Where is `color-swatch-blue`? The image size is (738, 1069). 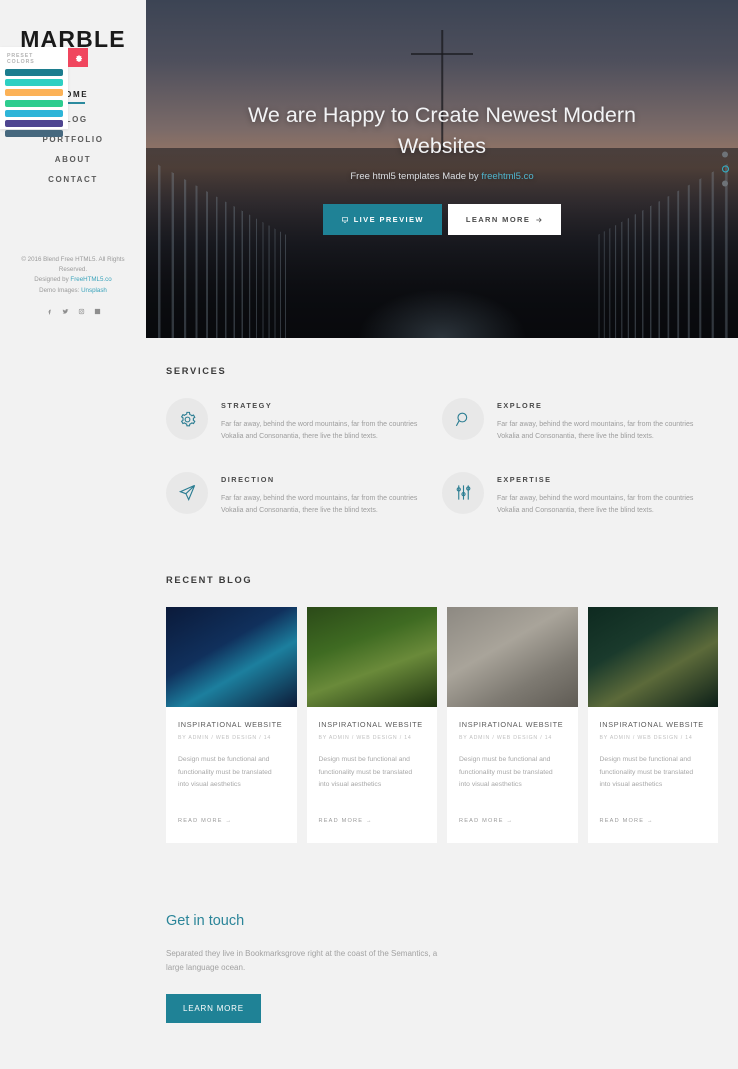 color-swatch-blue is located at coordinates (34, 113).